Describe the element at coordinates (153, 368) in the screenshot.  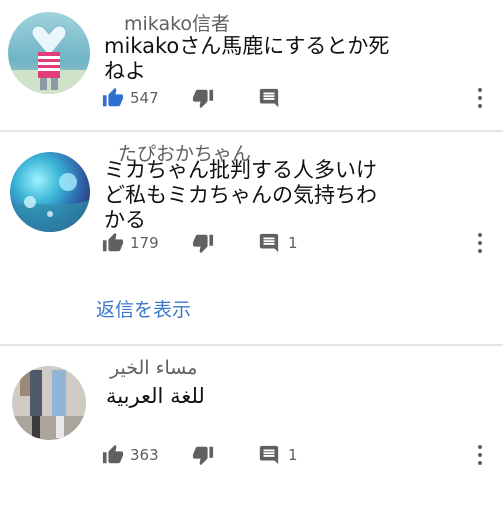
I see `comment-author: مساء الخير` at that location.